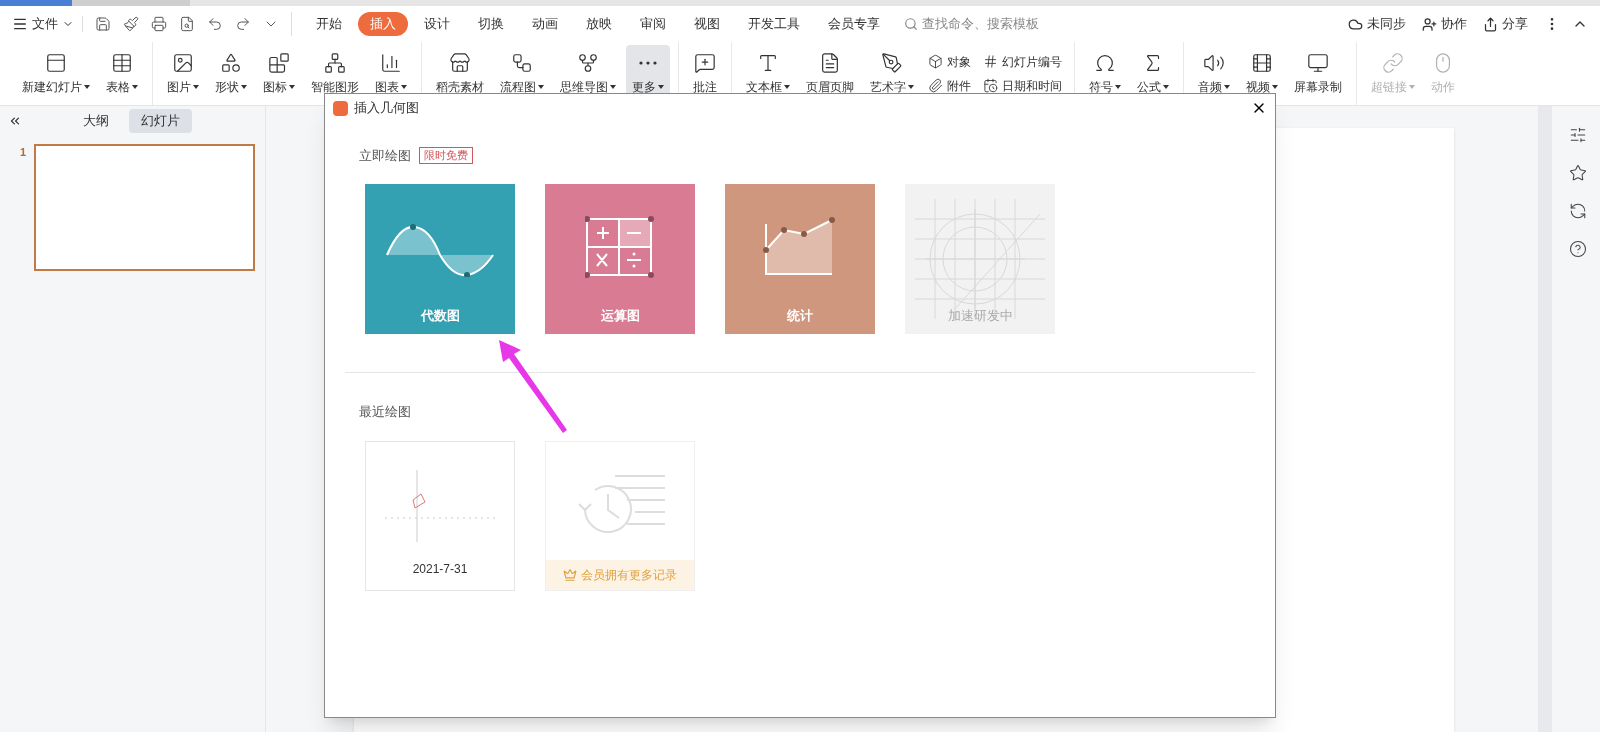  What do you see at coordinates (23, 152) in the screenshot?
I see `slide-number: 1` at bounding box center [23, 152].